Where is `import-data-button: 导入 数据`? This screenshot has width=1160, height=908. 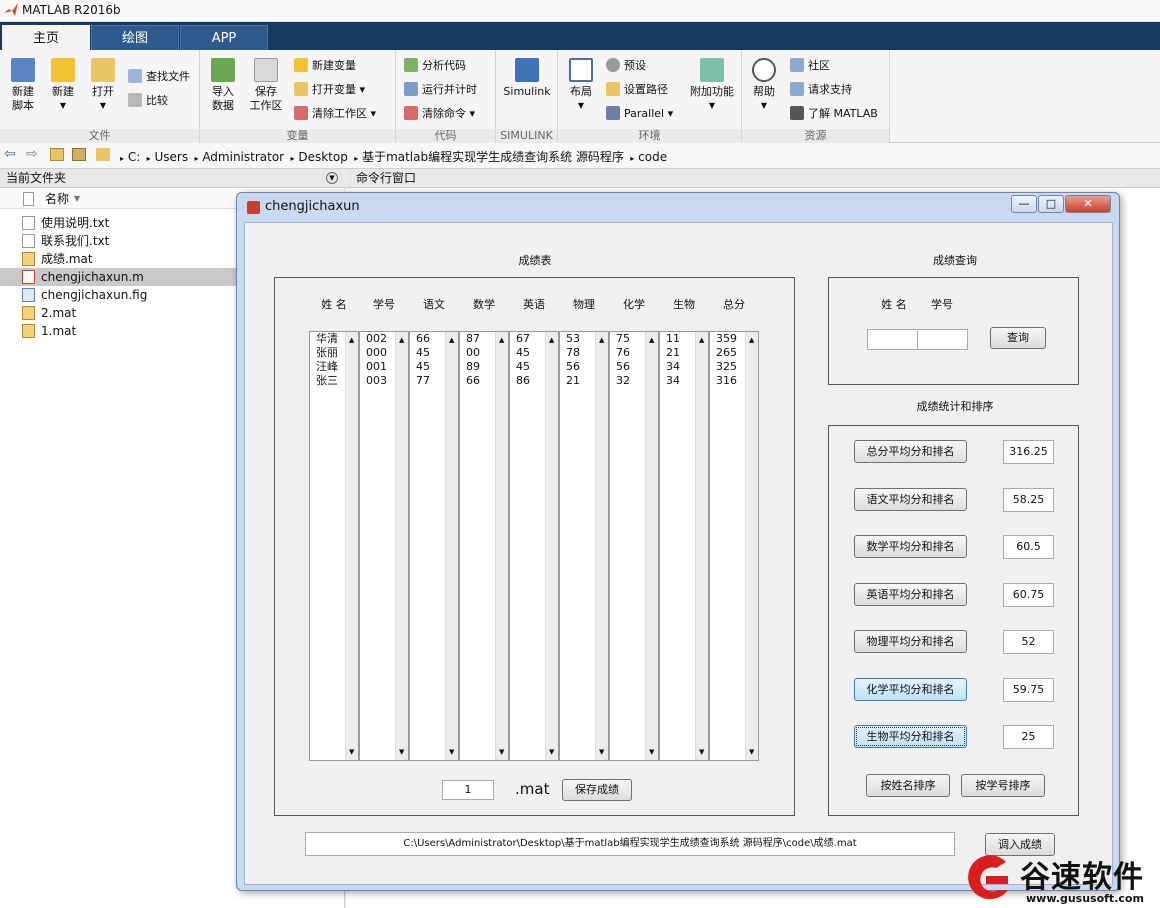
import-data-button: 导入 数据 is located at coordinates (223, 85).